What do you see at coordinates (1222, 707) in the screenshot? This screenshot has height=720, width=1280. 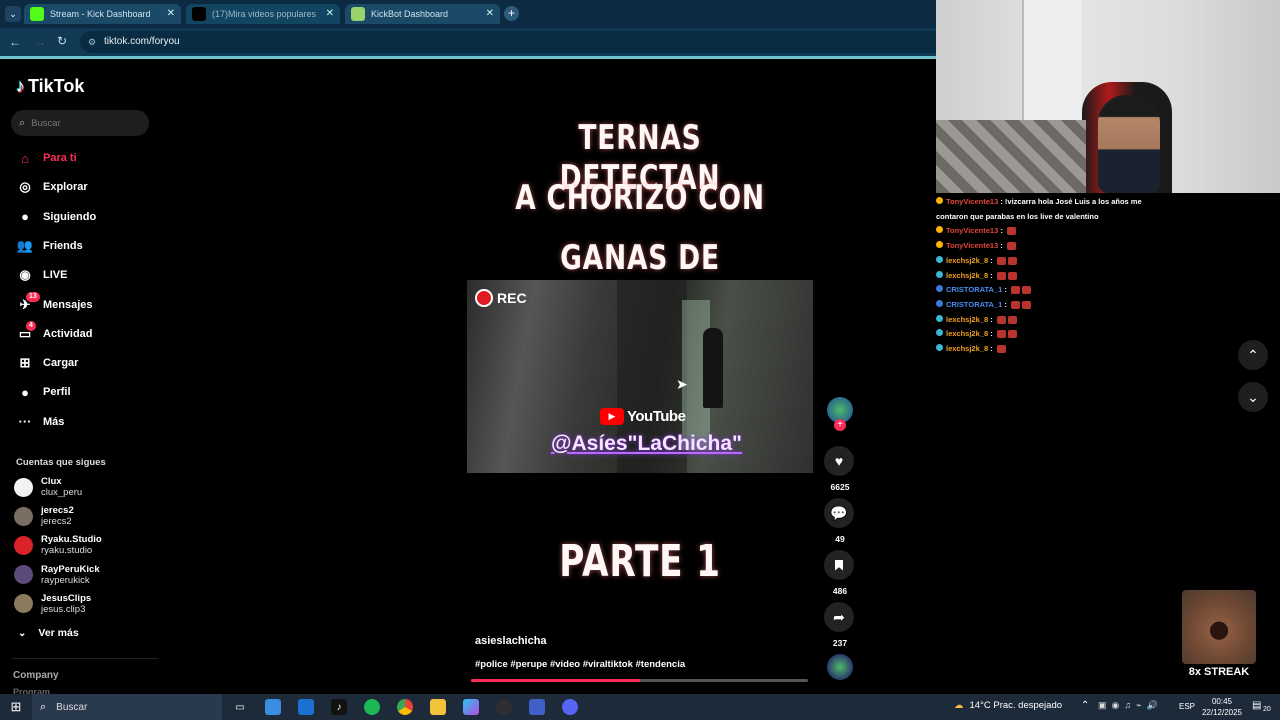 I see `clock: 00:45 22/12/2025` at bounding box center [1222, 707].